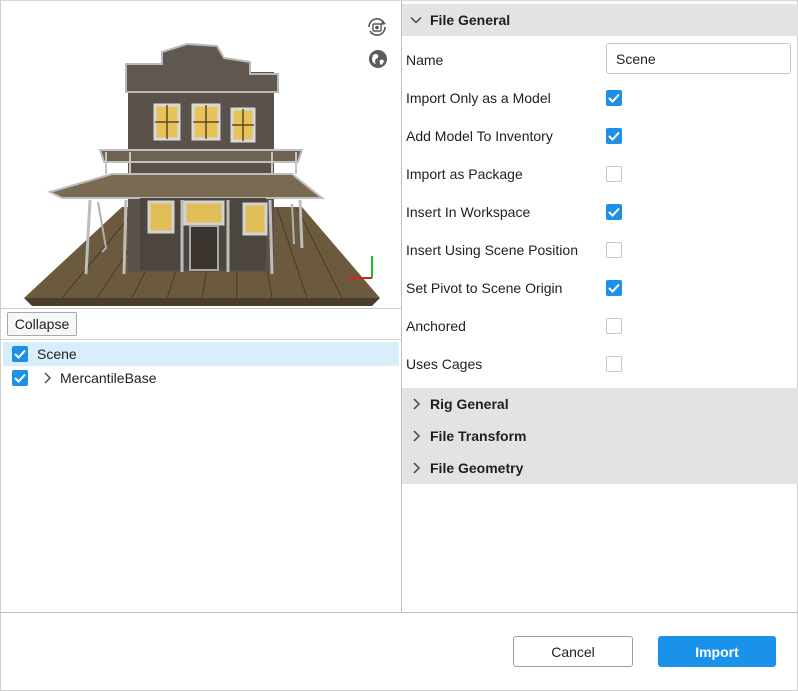 The height and width of the screenshot is (691, 798). What do you see at coordinates (717, 651) in the screenshot?
I see `import-button: Import` at bounding box center [717, 651].